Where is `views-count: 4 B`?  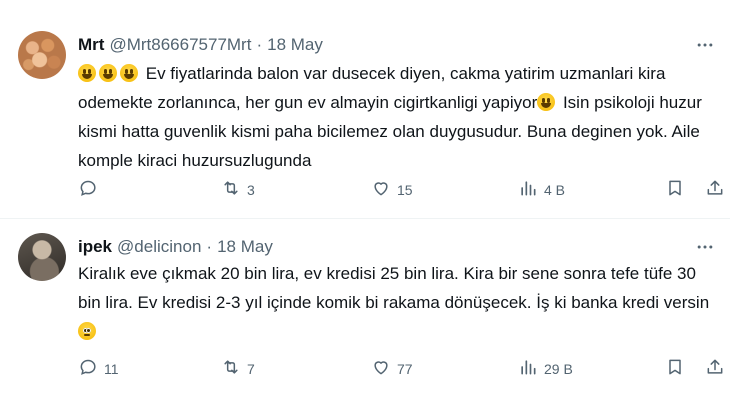
views-count: 4 B is located at coordinates (555, 189).